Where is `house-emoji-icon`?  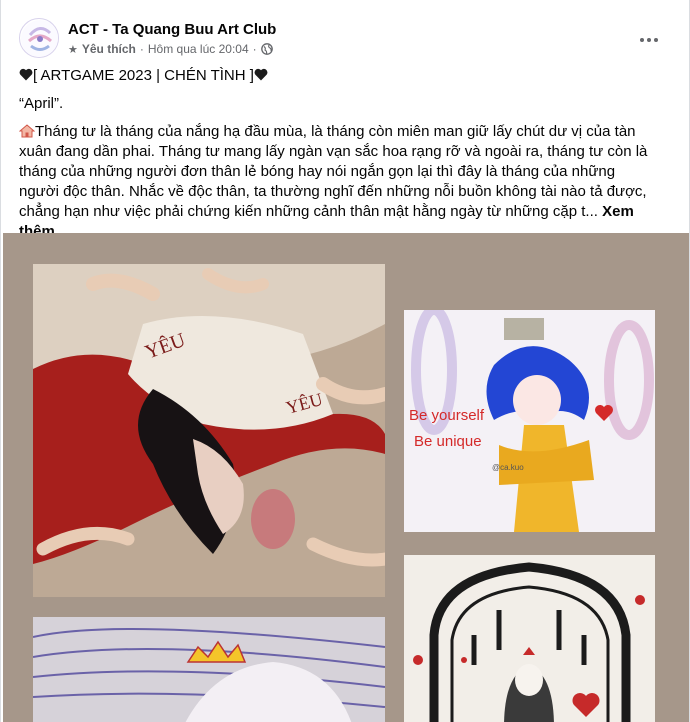 house-emoji-icon is located at coordinates (27, 131).